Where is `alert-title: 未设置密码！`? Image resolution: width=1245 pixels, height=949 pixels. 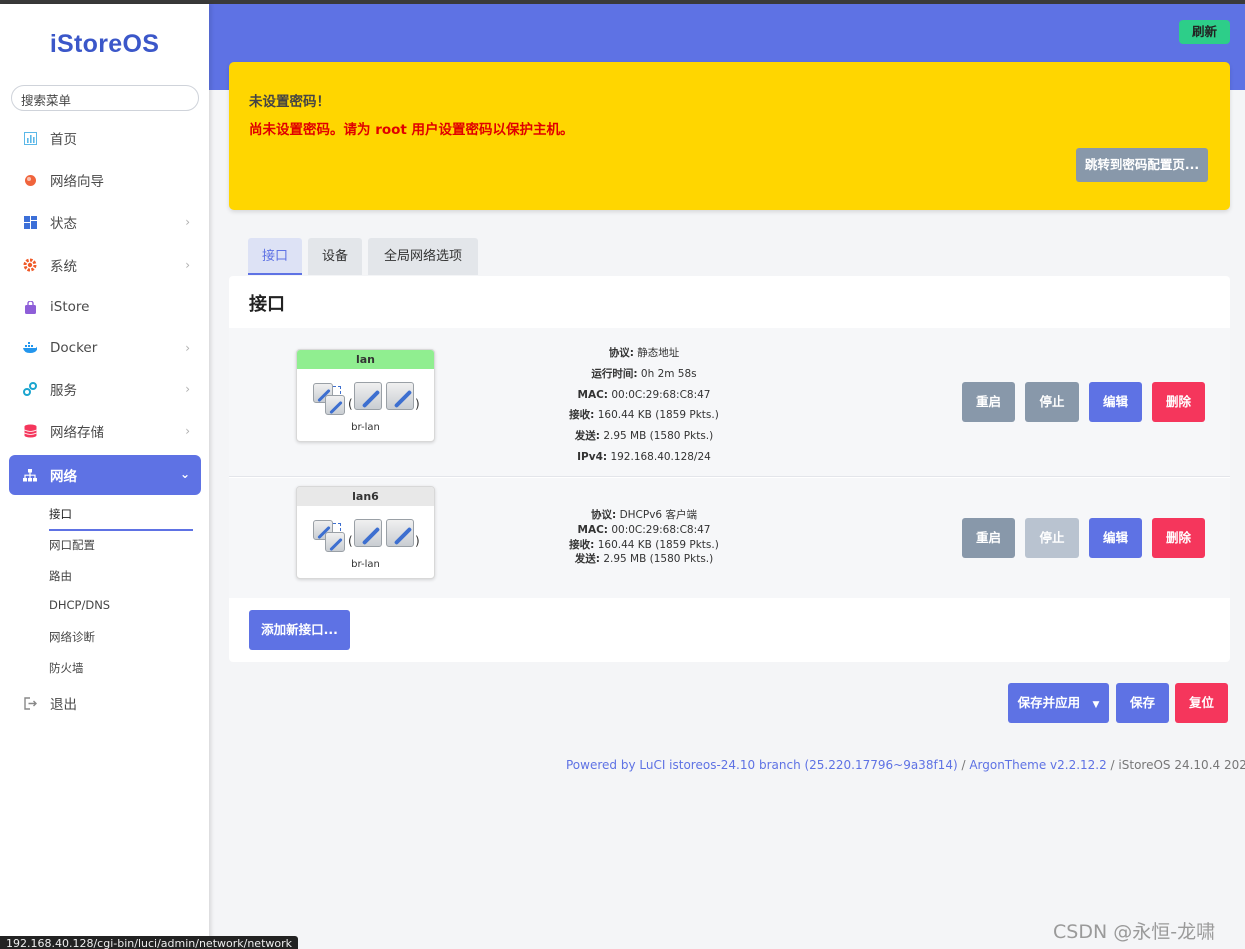
alert-title: 未设置密码！ is located at coordinates (289, 102).